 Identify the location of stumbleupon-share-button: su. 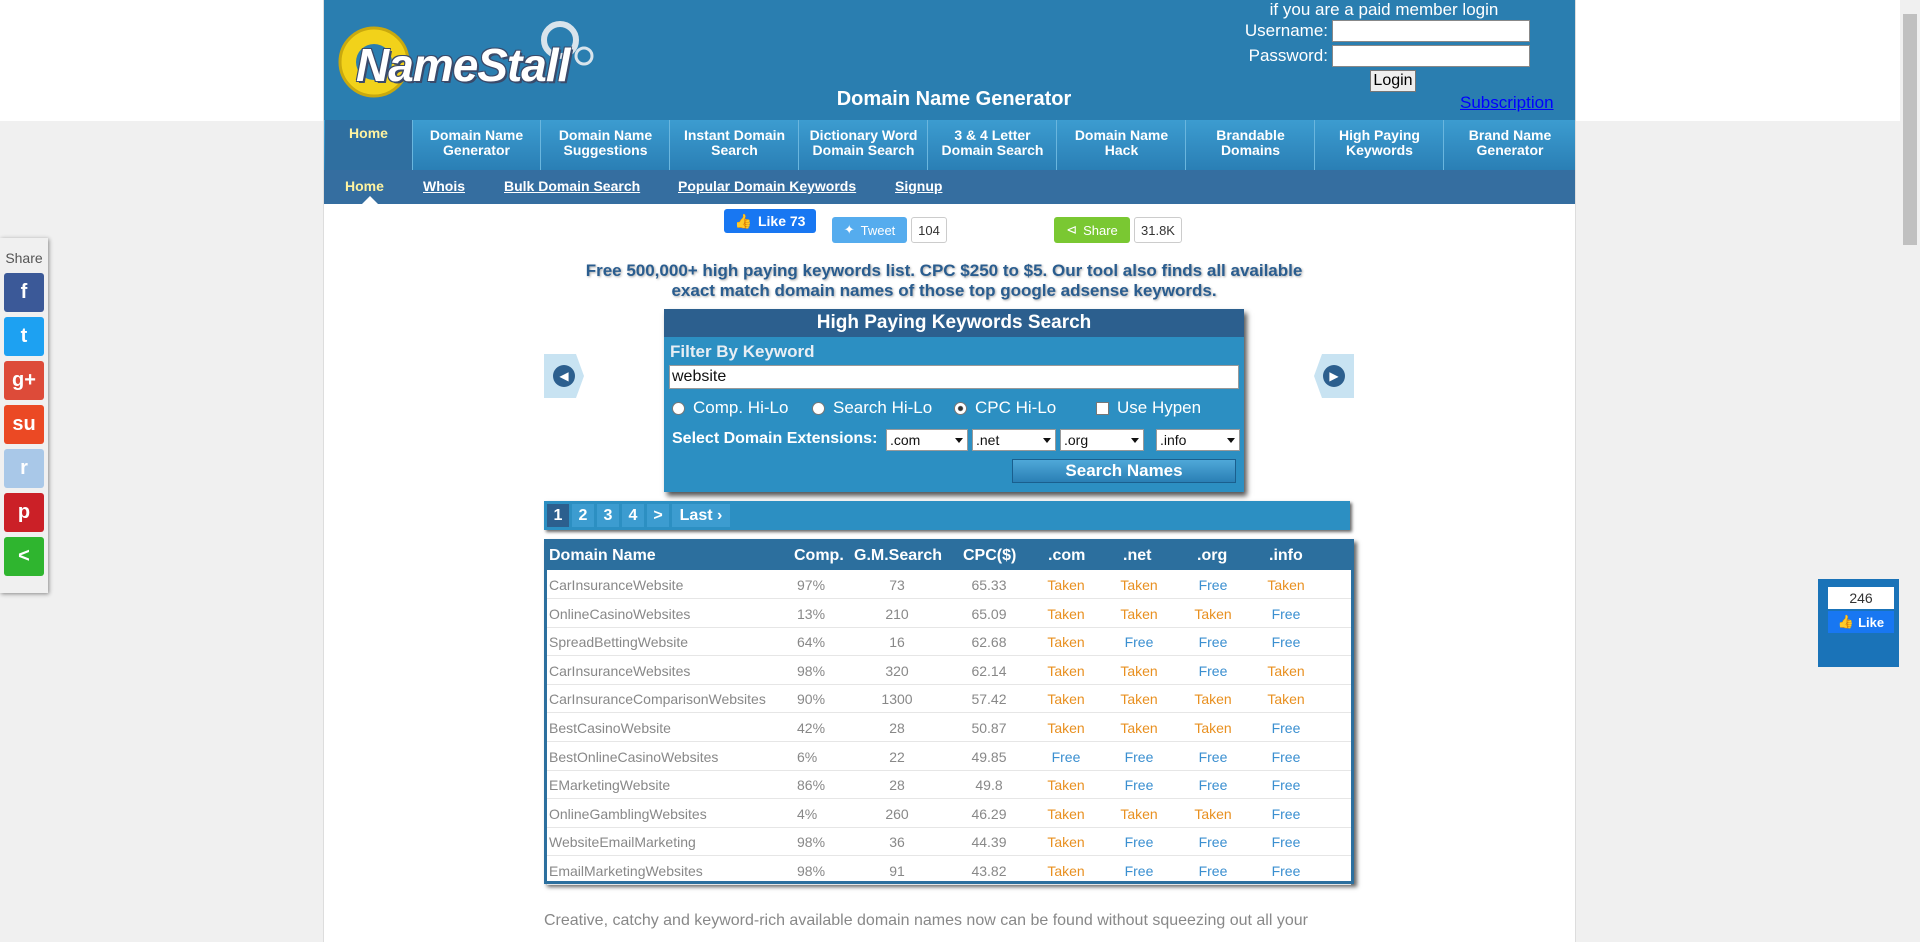
(24, 424).